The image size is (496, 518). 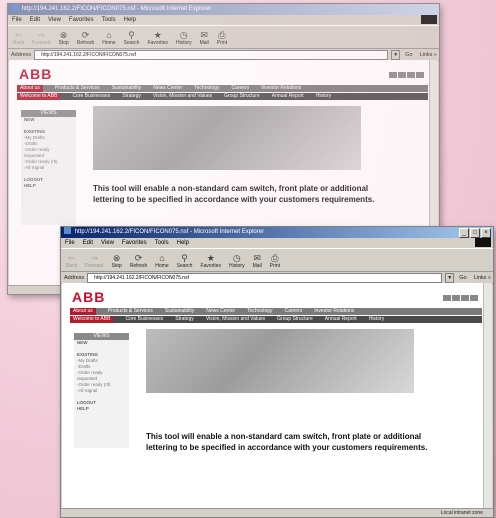 What do you see at coordinates (131, 35) in the screenshot?
I see `search-icon: ⚲` at bounding box center [131, 35].